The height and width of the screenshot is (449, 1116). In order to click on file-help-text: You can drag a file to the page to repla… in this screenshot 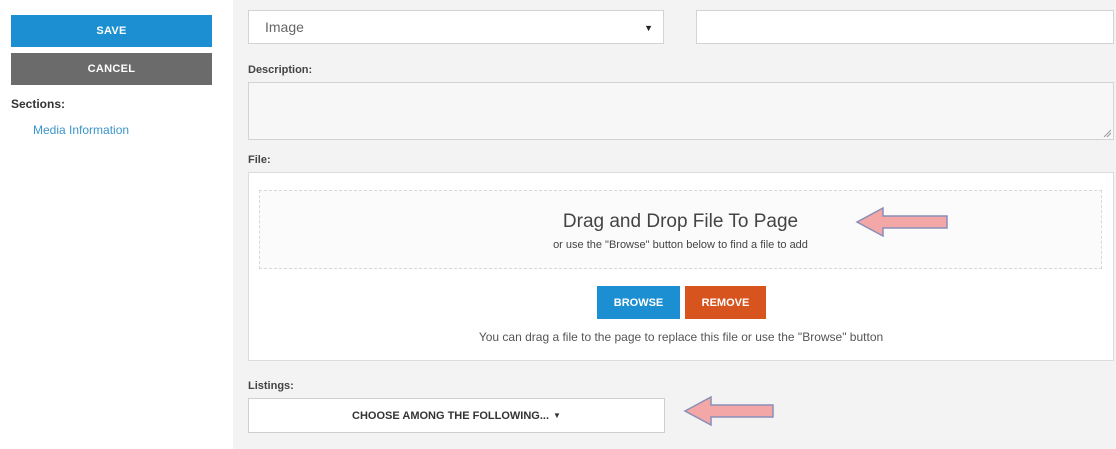, I will do `click(681, 337)`.